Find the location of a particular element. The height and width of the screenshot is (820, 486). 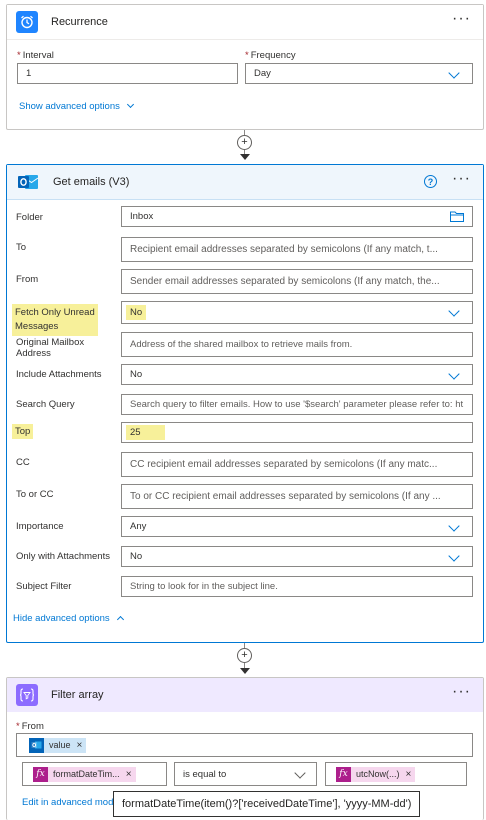

expression-token: fx utcNow(...) × is located at coordinates (376, 774).